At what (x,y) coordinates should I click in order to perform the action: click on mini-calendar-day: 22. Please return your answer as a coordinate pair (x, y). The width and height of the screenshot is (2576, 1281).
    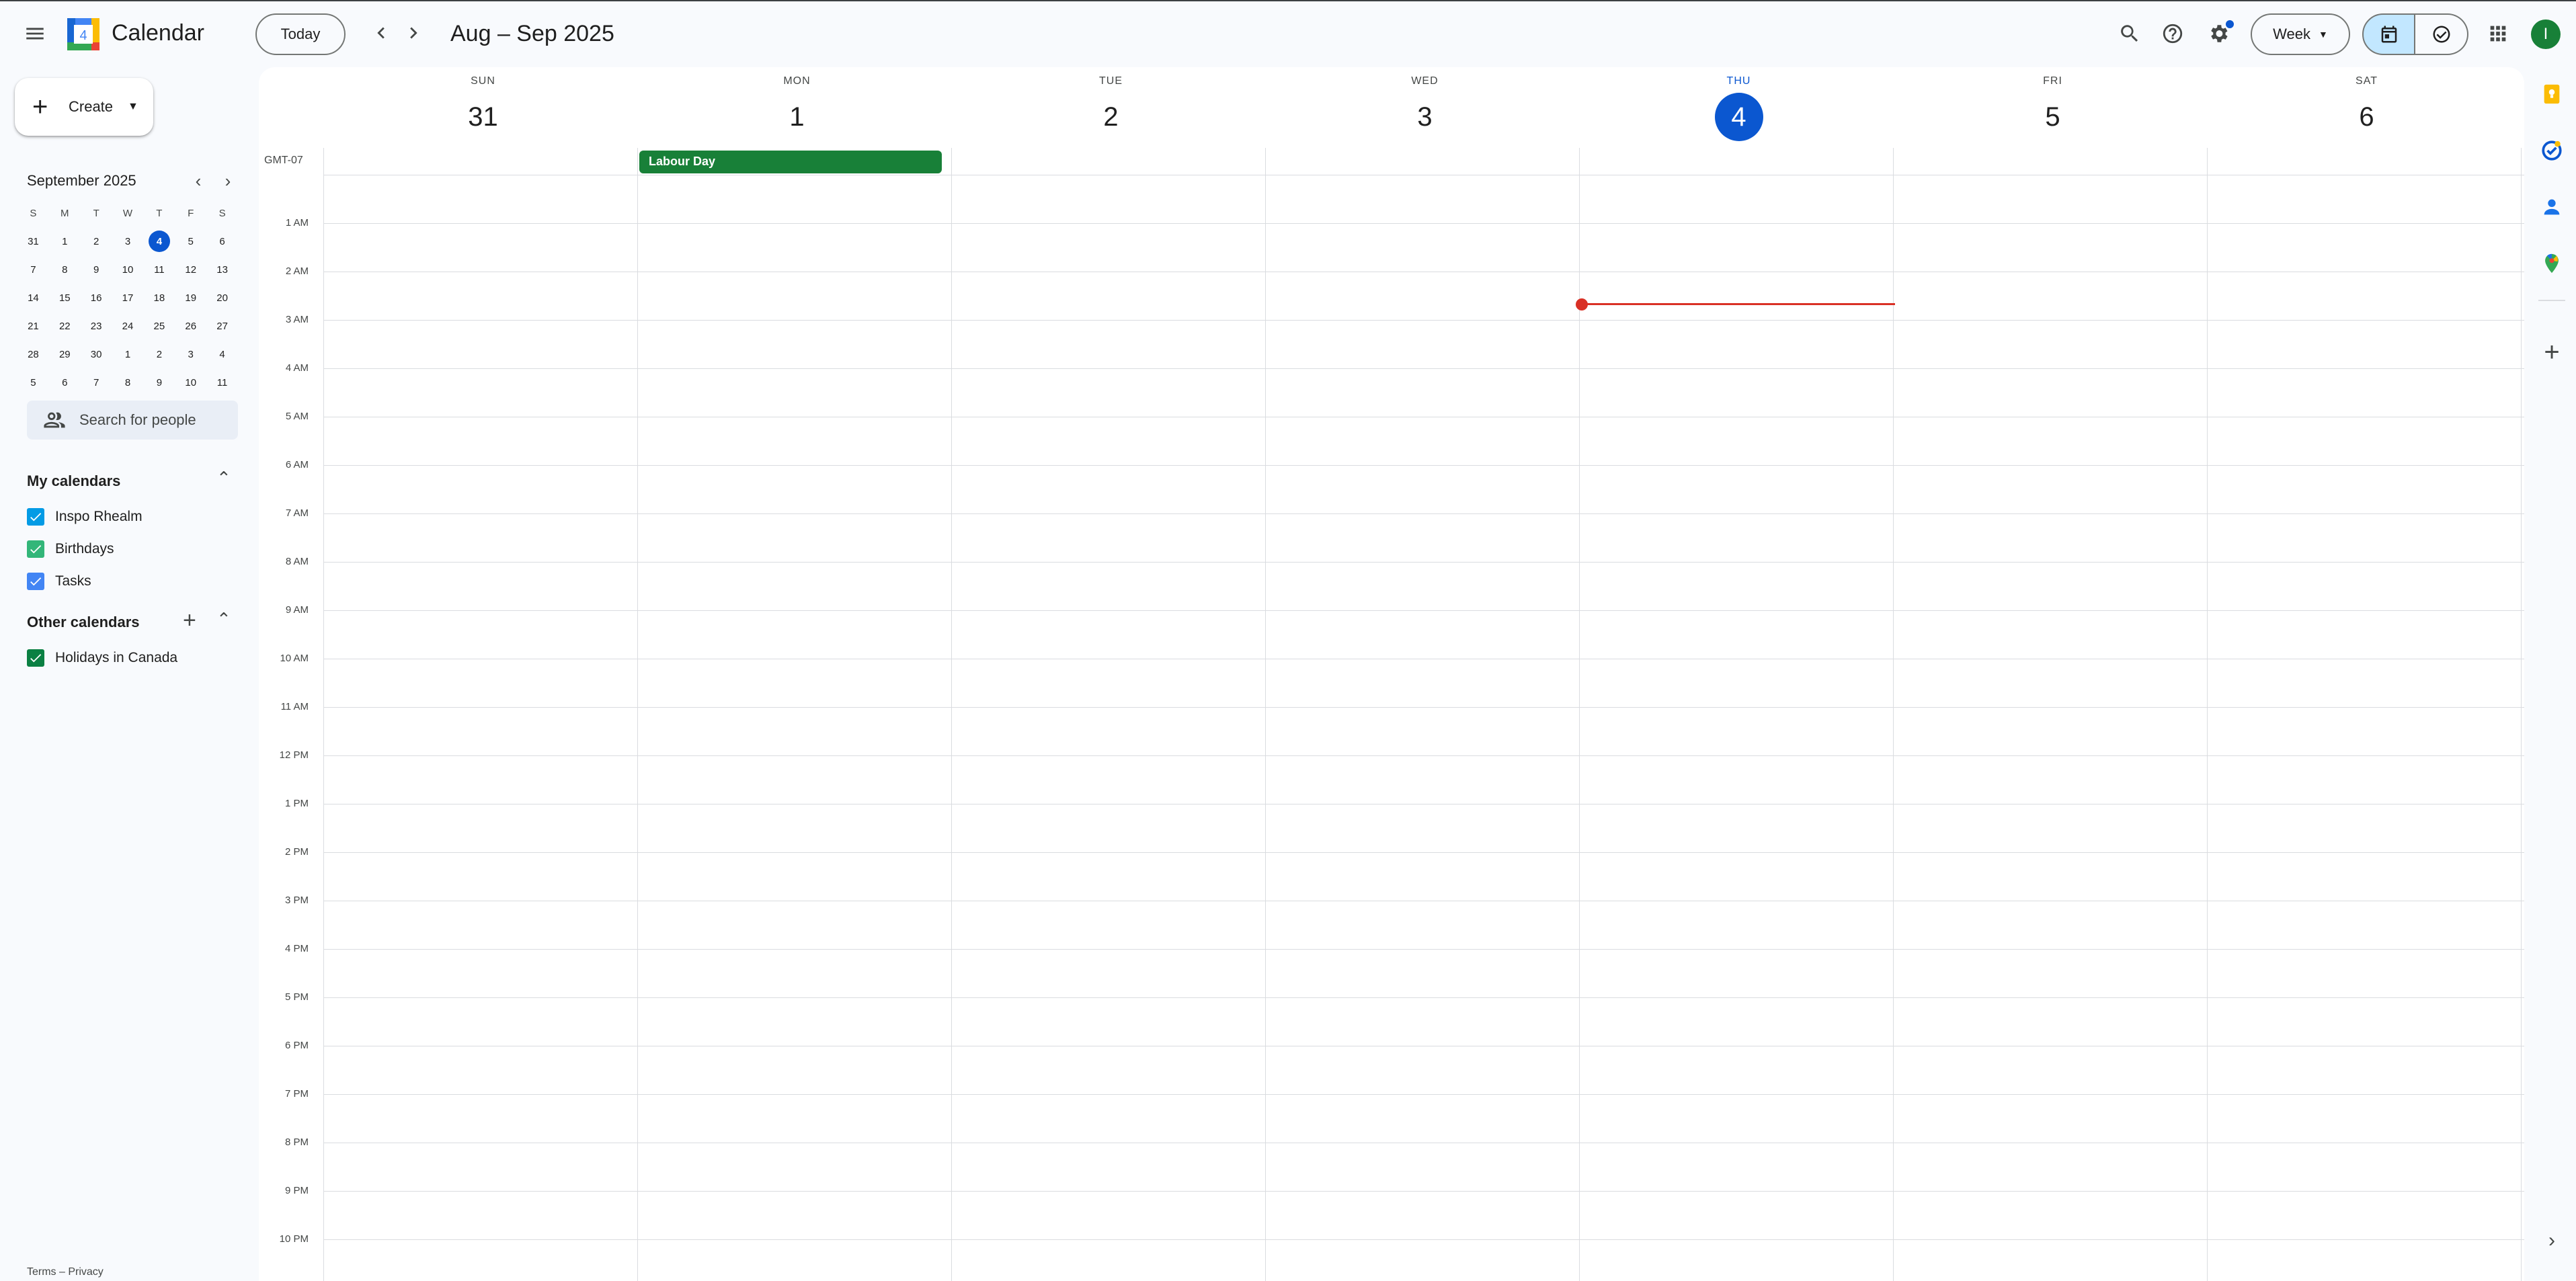
    Looking at the image, I should click on (65, 326).